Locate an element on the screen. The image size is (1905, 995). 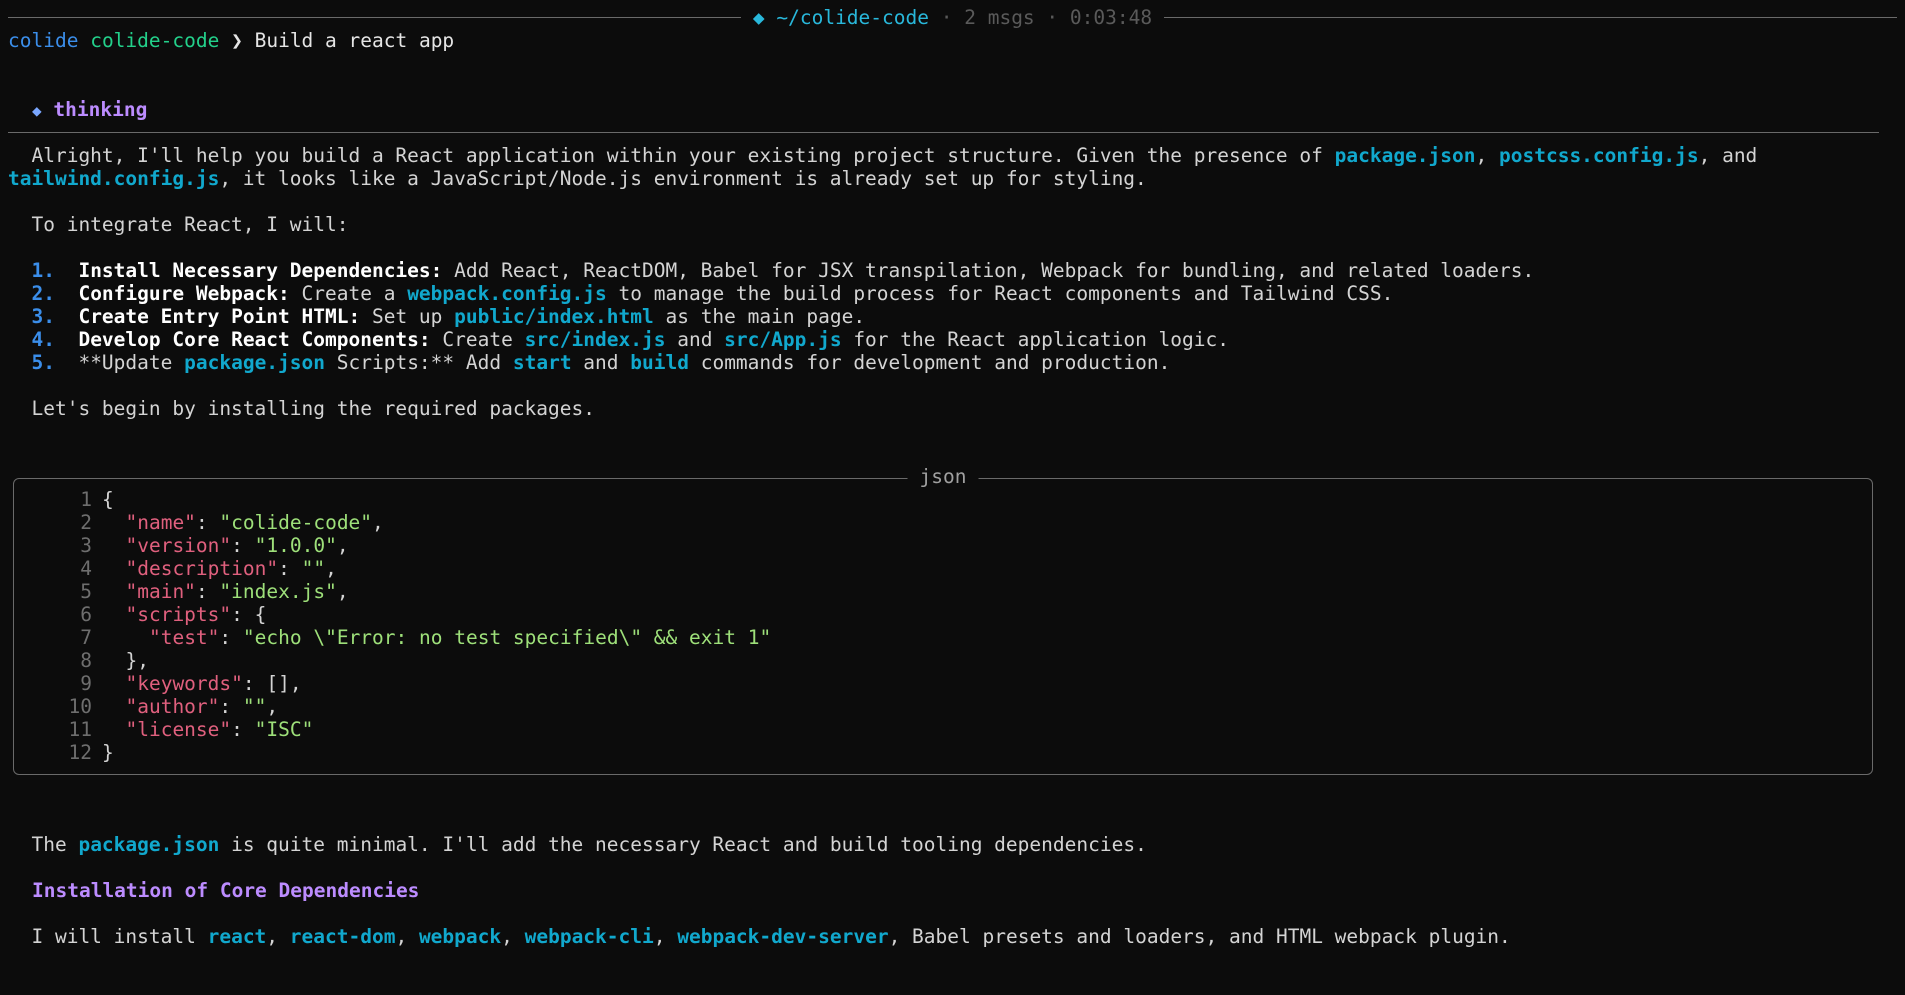
line-number: 11 is located at coordinates (80, 729).